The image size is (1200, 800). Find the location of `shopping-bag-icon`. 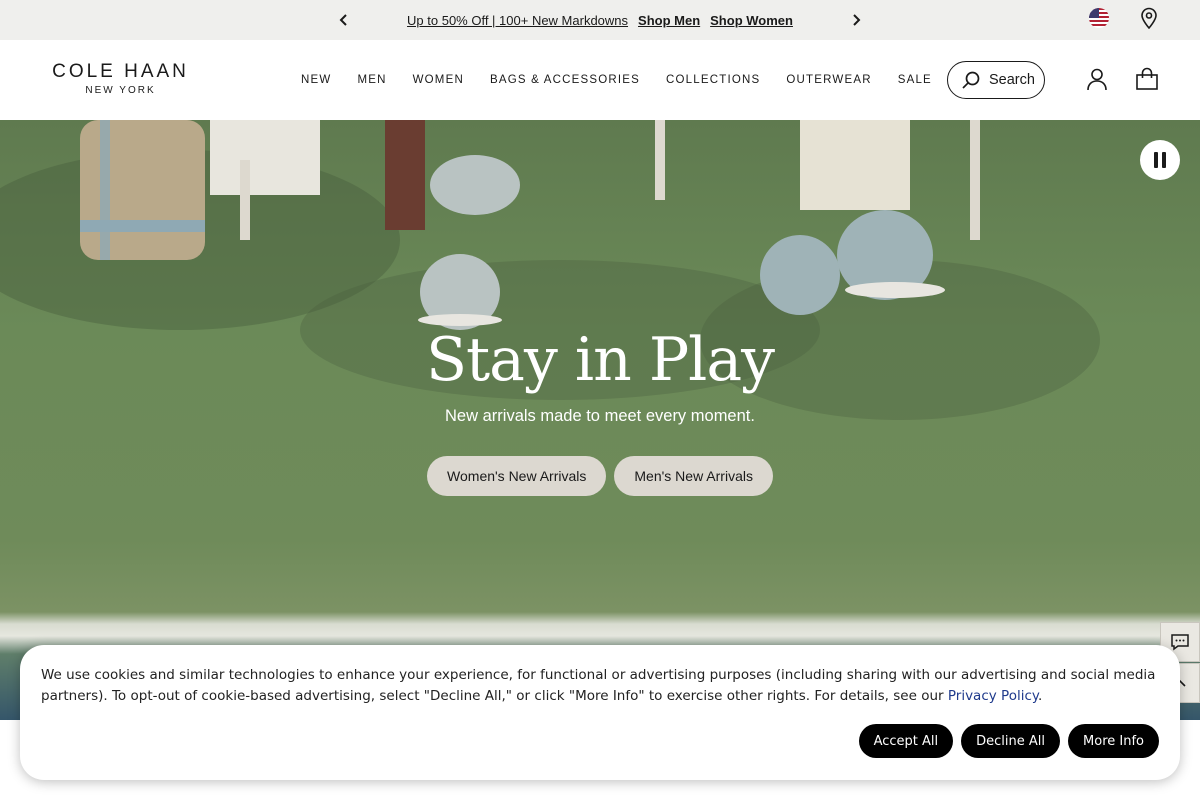

shopping-bag-icon is located at coordinates (1147, 79).